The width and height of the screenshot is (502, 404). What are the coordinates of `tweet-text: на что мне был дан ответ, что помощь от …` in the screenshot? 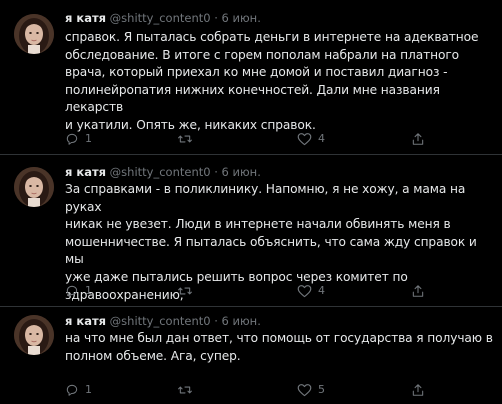 It's located at (279, 347).